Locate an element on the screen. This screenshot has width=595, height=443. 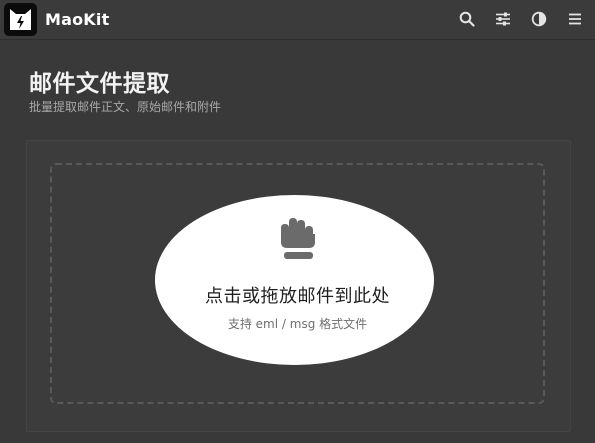
app-name: MaoKit is located at coordinates (77, 19).